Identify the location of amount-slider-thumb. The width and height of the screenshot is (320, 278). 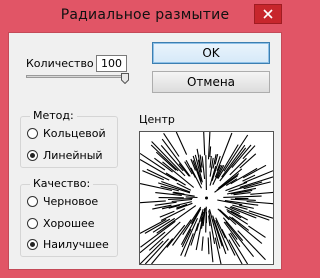
(125, 77).